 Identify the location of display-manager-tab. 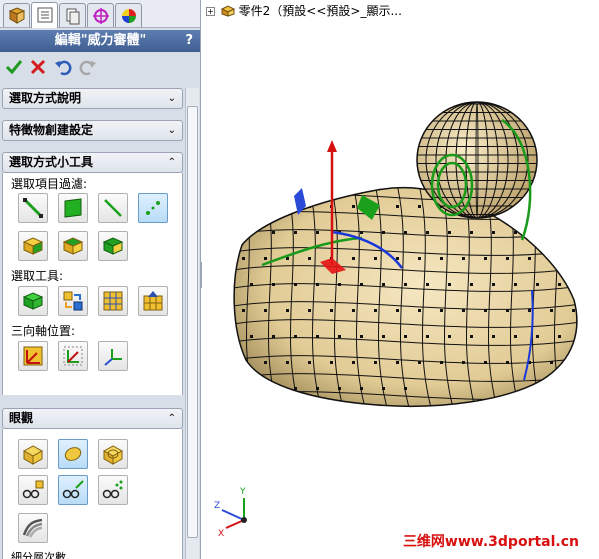
(128, 15).